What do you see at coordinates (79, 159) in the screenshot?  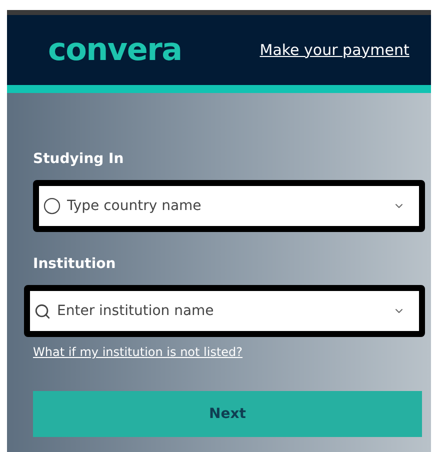 I see `field-label: Studying In` at bounding box center [79, 159].